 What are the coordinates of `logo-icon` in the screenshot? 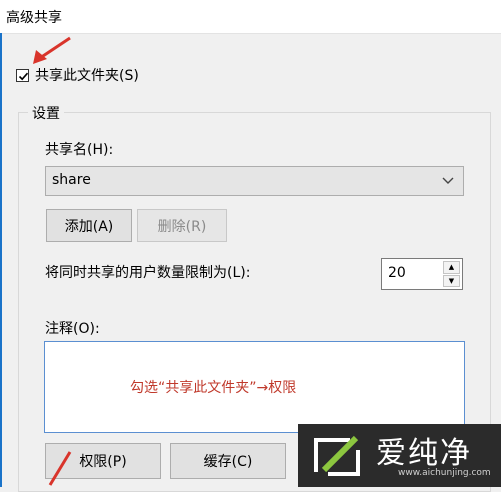 It's located at (337, 455).